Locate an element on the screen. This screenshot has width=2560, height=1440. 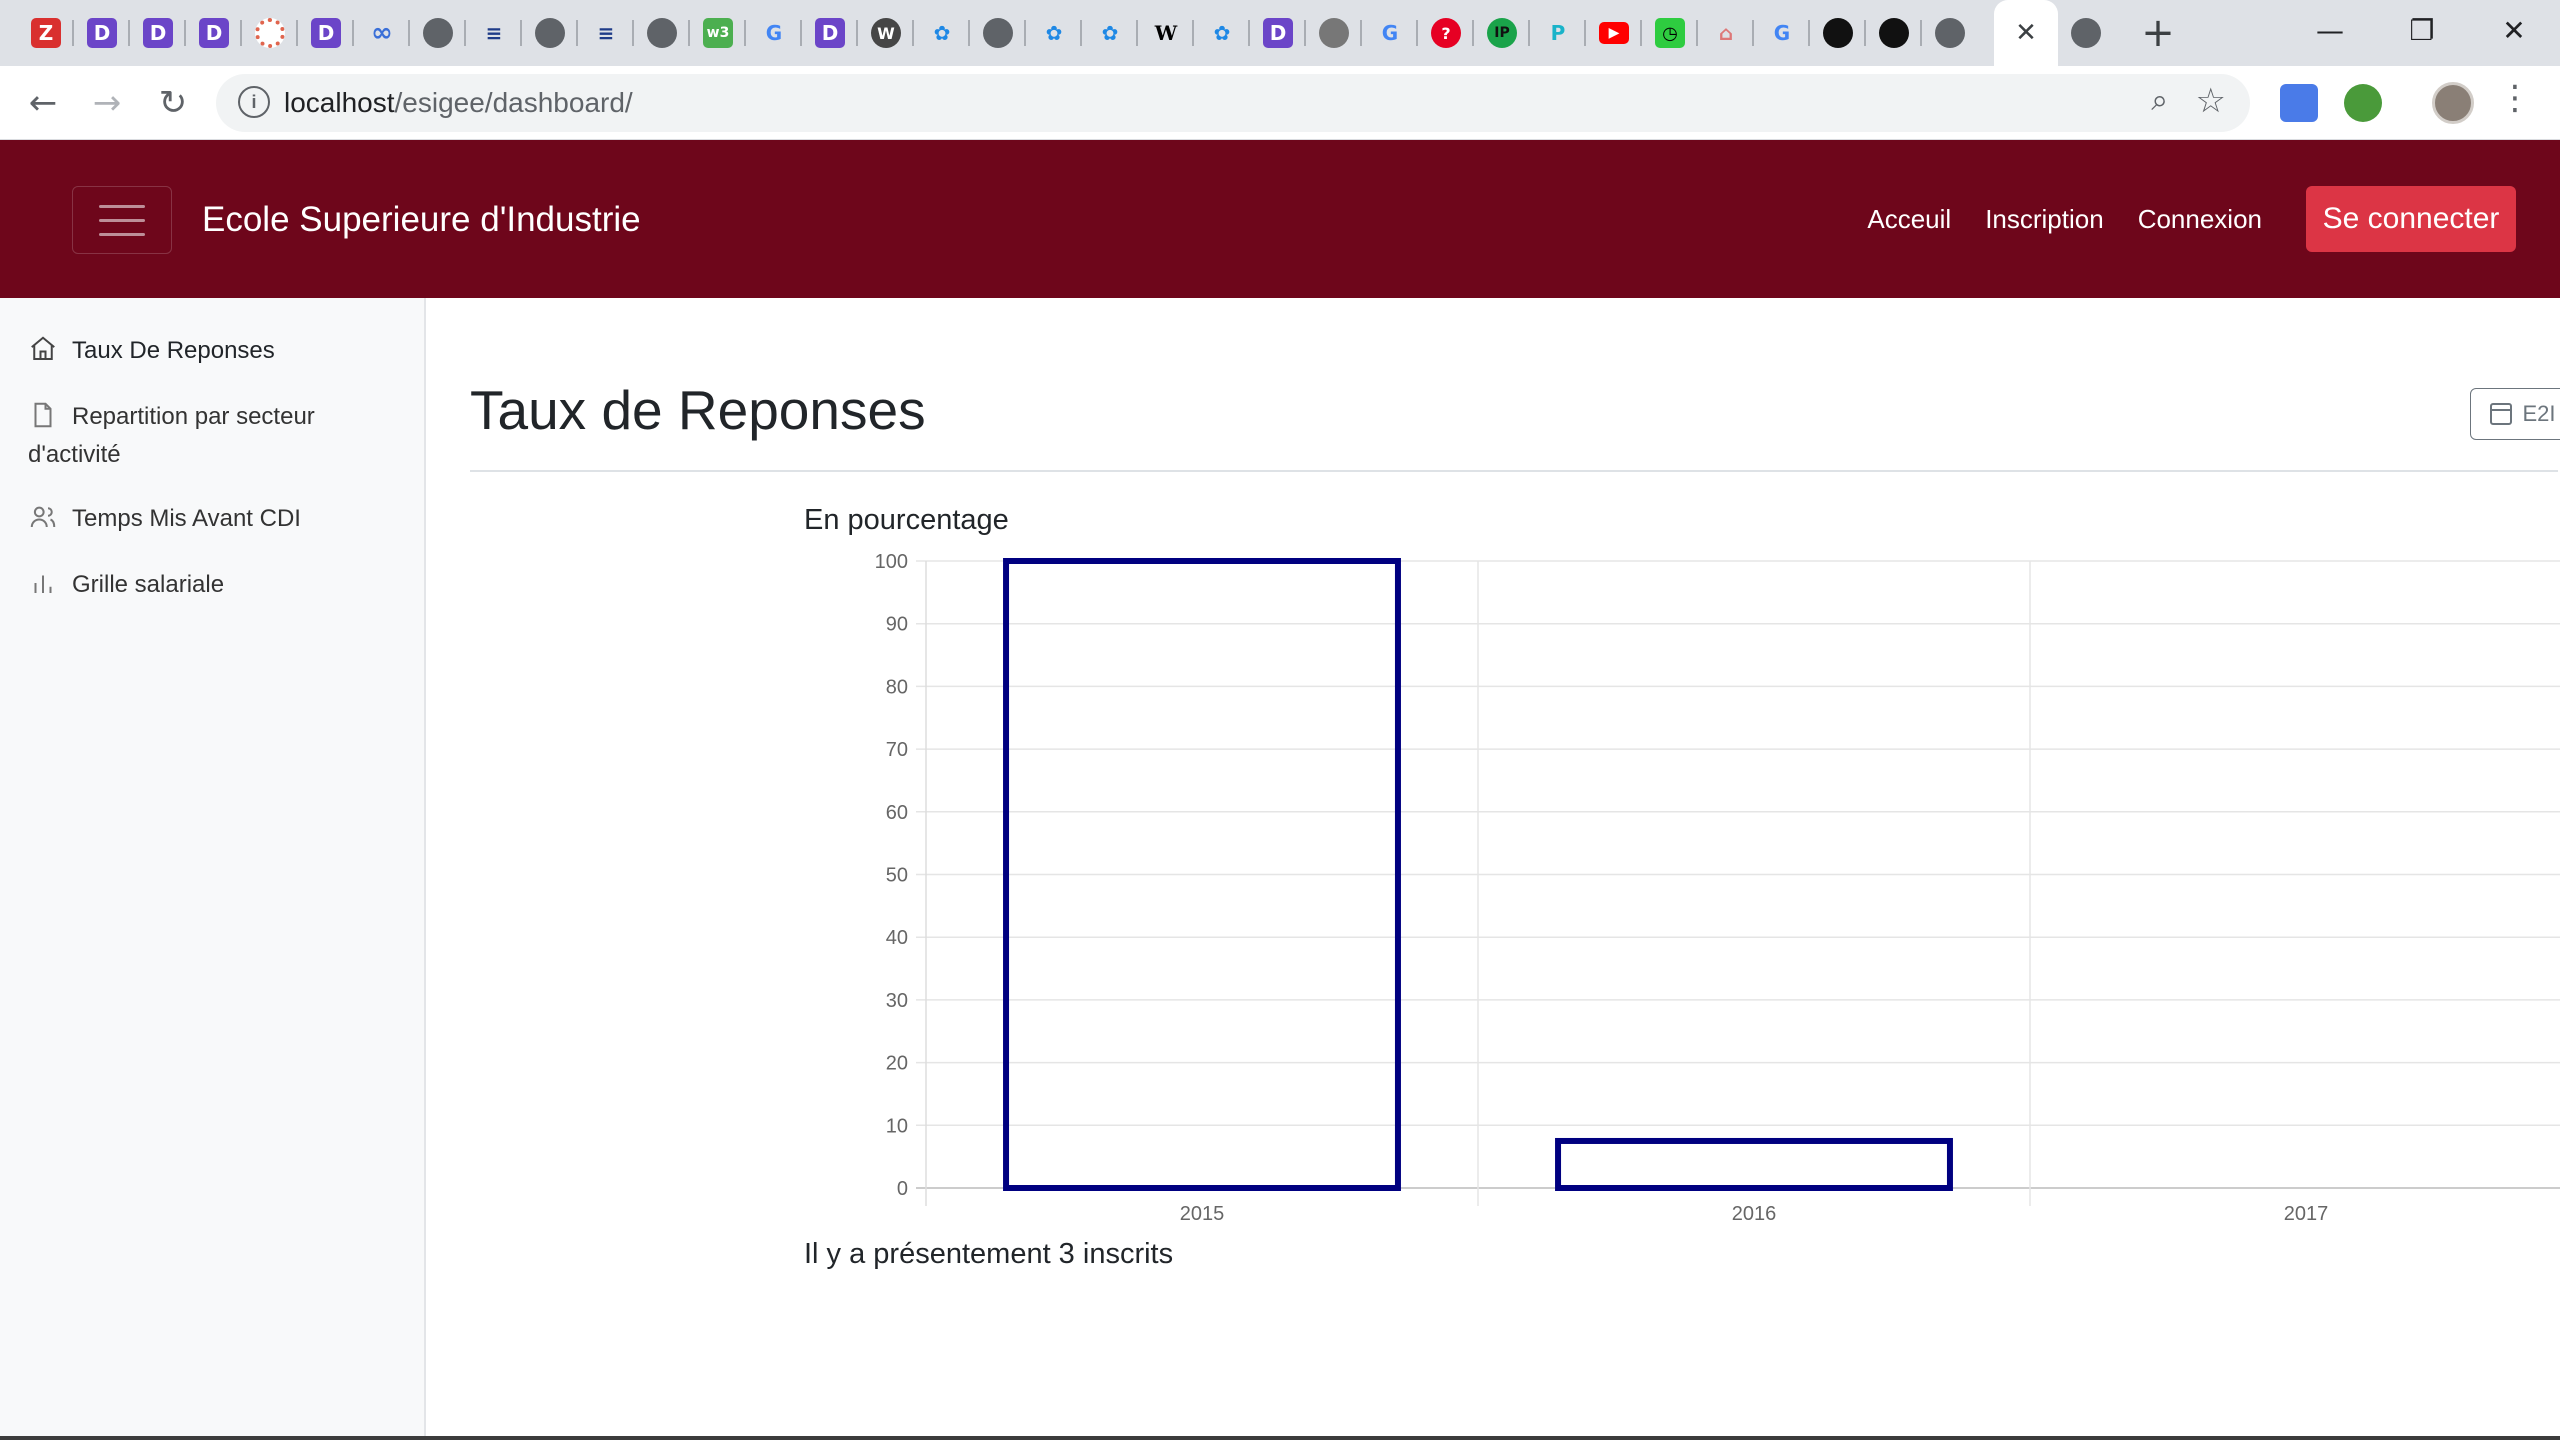
hamburger-menu-icon is located at coordinates (122, 220).